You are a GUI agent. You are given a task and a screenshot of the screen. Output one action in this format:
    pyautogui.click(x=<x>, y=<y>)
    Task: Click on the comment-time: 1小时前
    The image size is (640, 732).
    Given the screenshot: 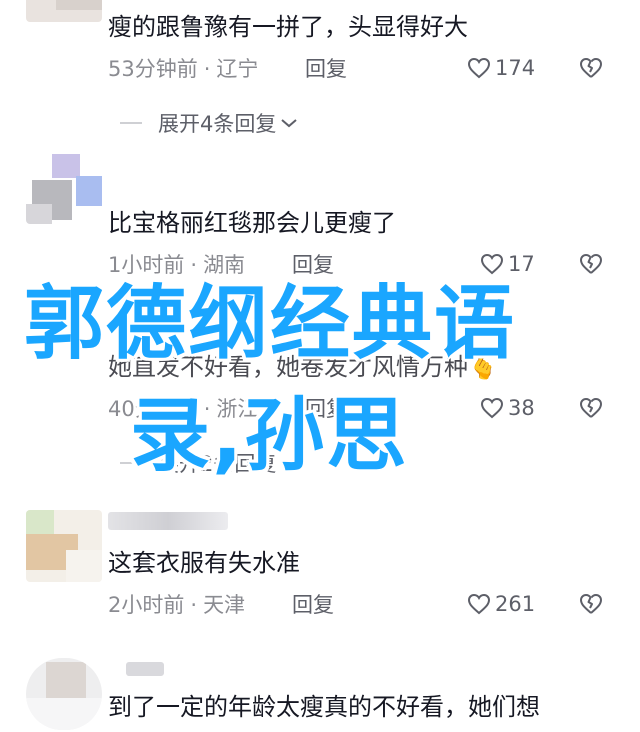 What is the action you would take?
    pyautogui.click(x=146, y=265)
    